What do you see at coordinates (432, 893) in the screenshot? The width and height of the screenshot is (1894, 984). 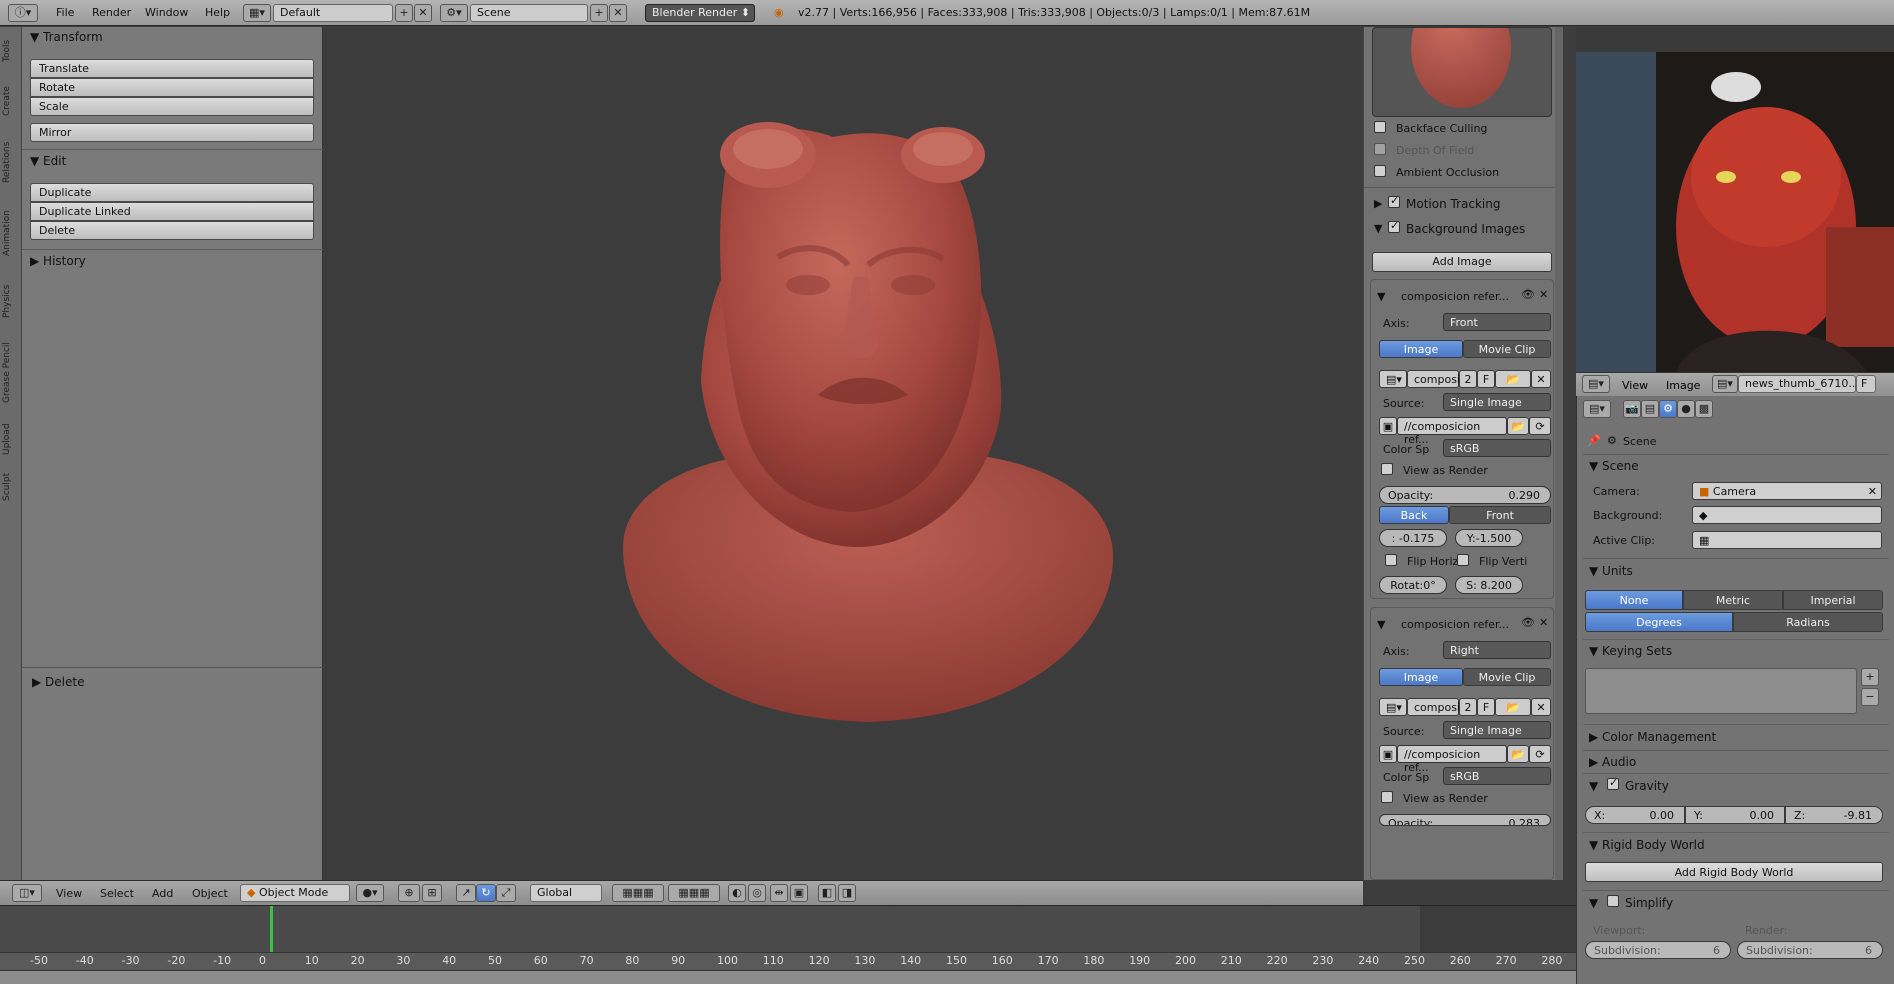 I see `manipulator-icon: ⊞` at bounding box center [432, 893].